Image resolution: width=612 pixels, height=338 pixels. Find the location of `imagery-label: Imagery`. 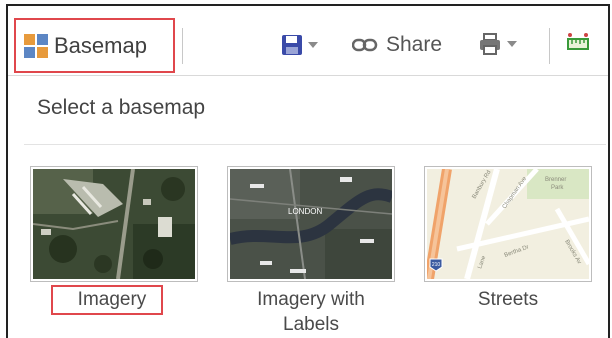

imagery-label: Imagery is located at coordinates (112, 299).